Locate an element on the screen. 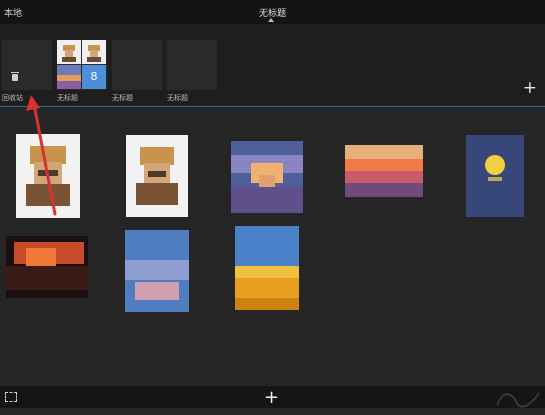  album-photo-count: 8 is located at coordinates (94, 77).